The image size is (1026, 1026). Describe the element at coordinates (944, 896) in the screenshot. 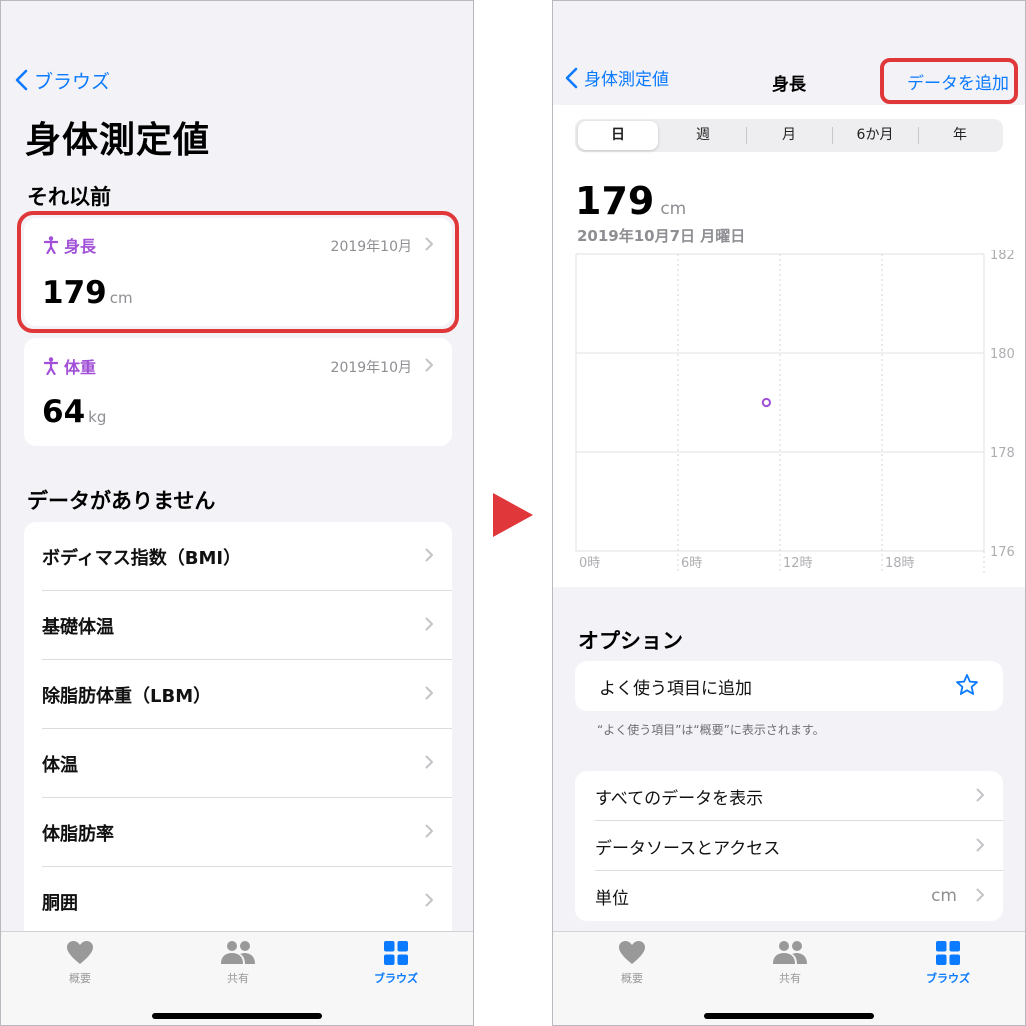

I see `unit-value: cm` at that location.